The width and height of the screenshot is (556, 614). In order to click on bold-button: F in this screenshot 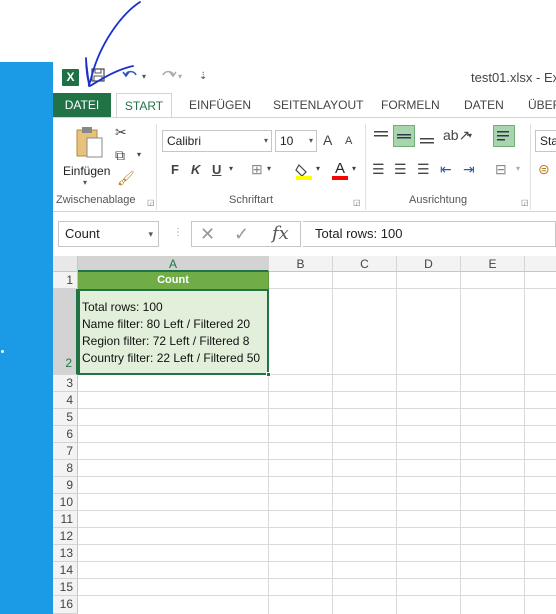, I will do `click(175, 169)`.